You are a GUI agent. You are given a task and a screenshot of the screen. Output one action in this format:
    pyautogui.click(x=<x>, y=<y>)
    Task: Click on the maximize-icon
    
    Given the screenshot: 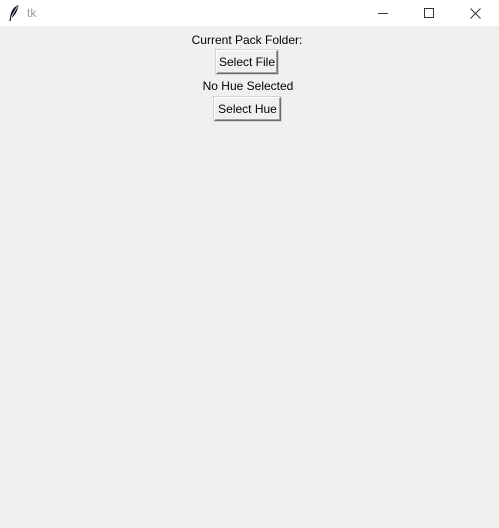 What is the action you would take?
    pyautogui.click(x=429, y=13)
    